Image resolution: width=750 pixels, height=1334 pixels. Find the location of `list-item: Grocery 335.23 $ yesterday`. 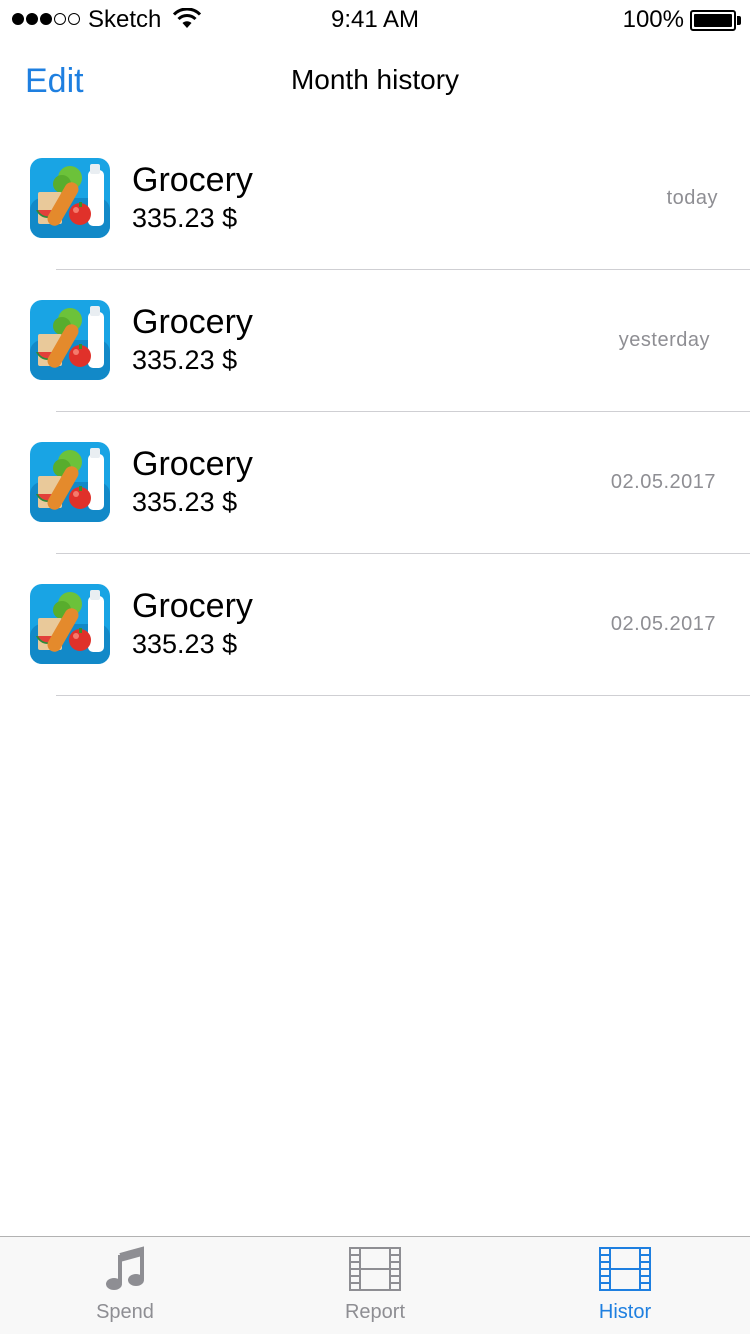

list-item: Grocery 335.23 $ yesterday is located at coordinates (375, 341).